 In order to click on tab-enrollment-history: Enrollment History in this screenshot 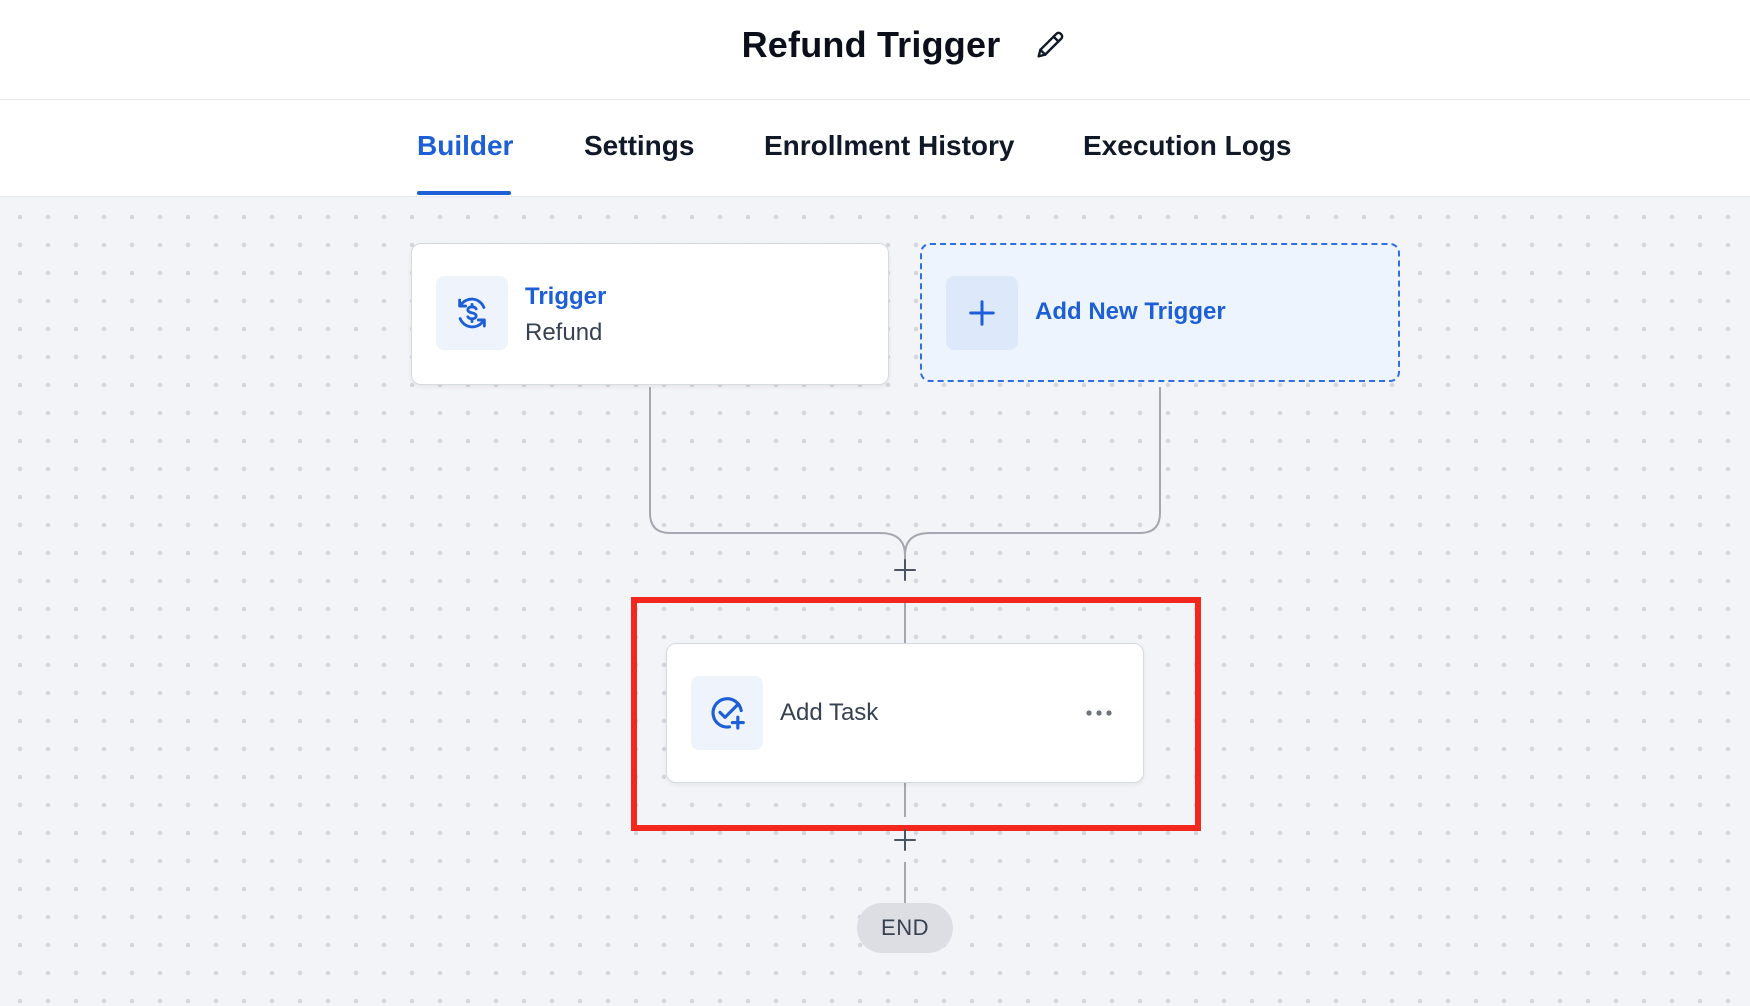, I will do `click(889, 146)`.